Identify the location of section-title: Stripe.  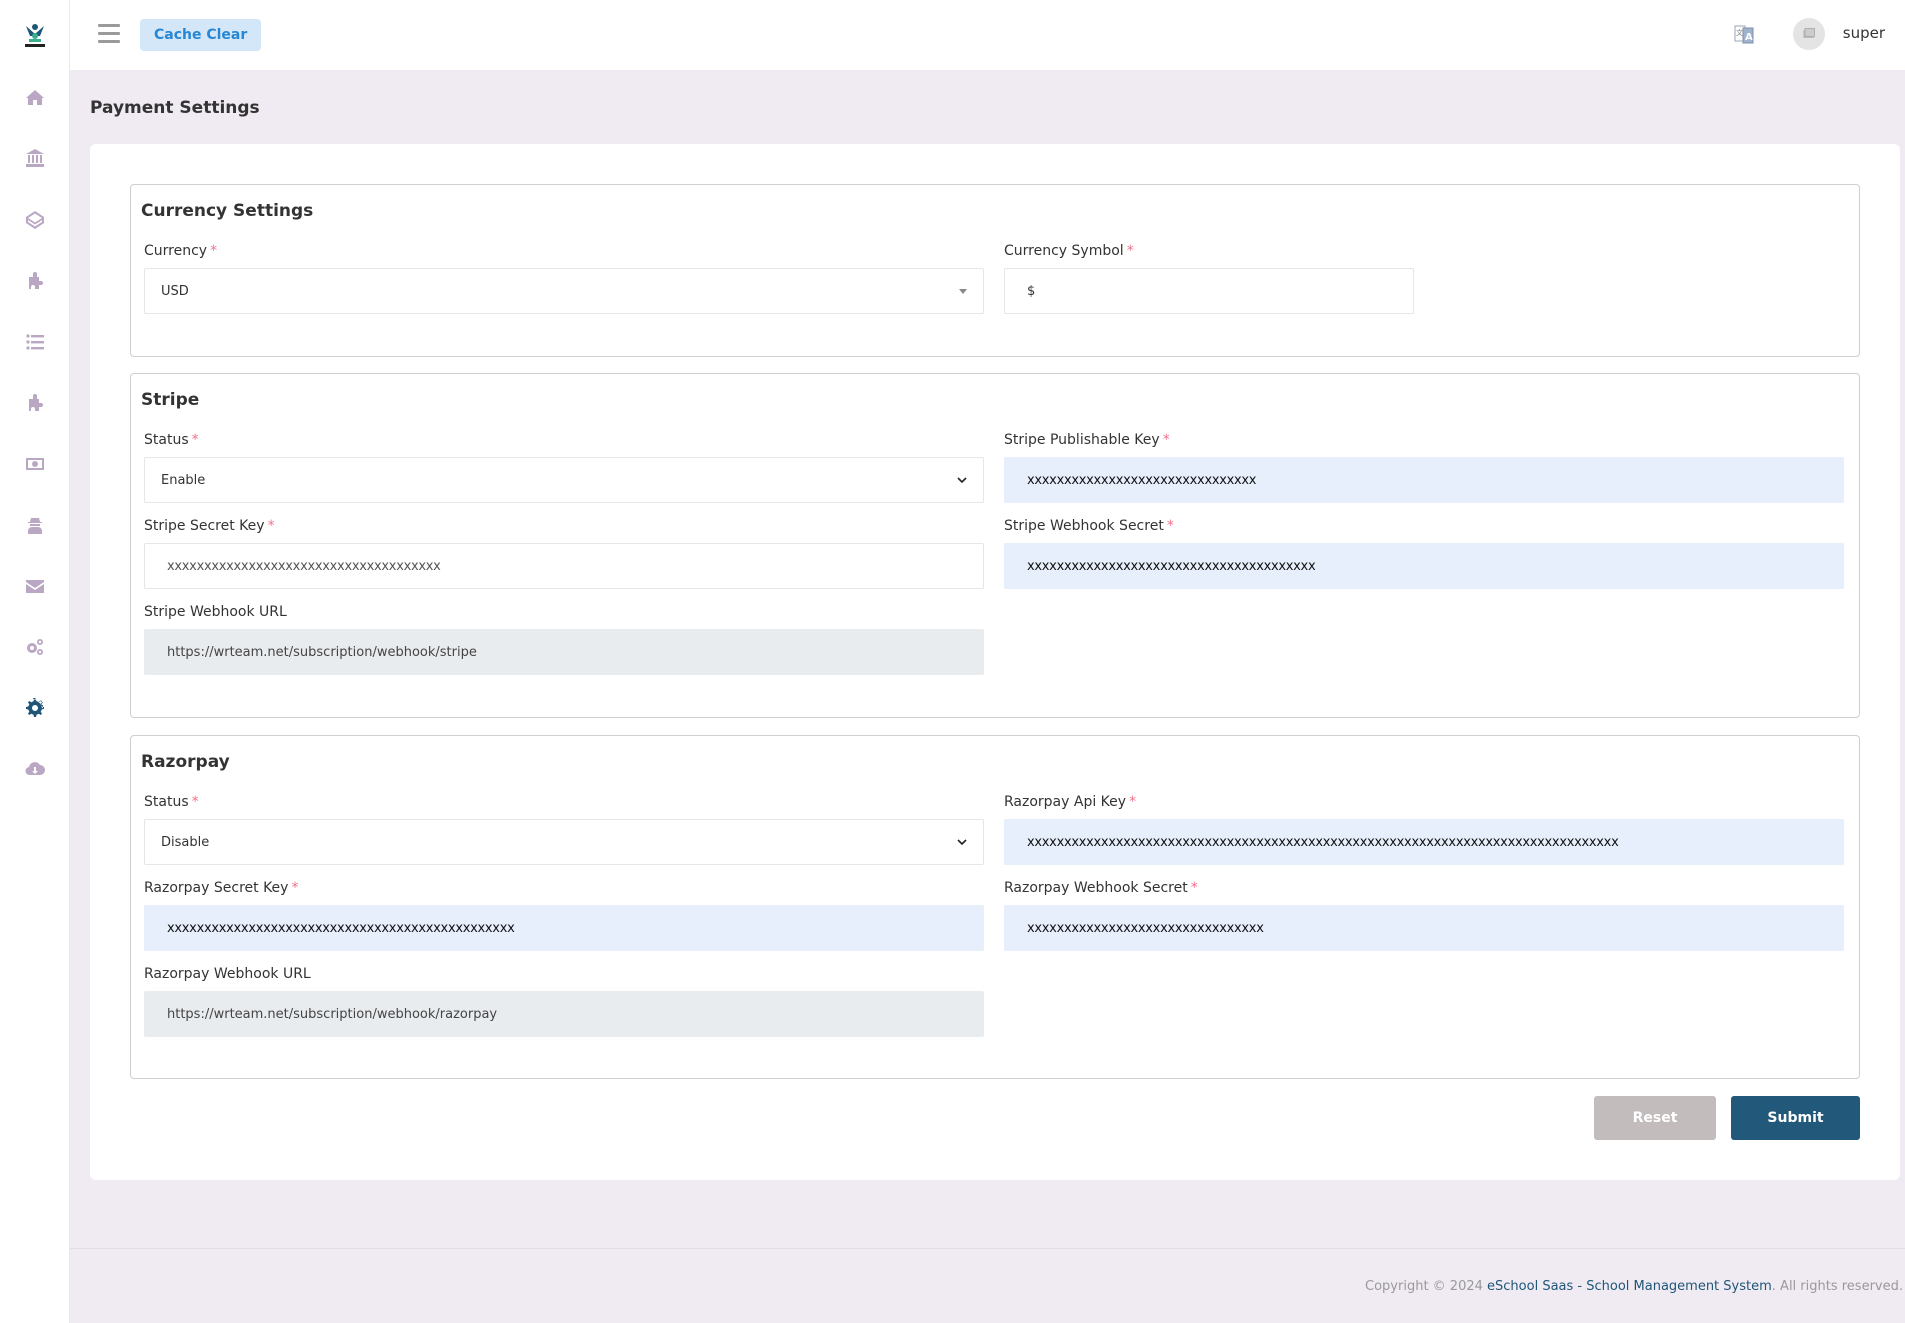
(170, 400).